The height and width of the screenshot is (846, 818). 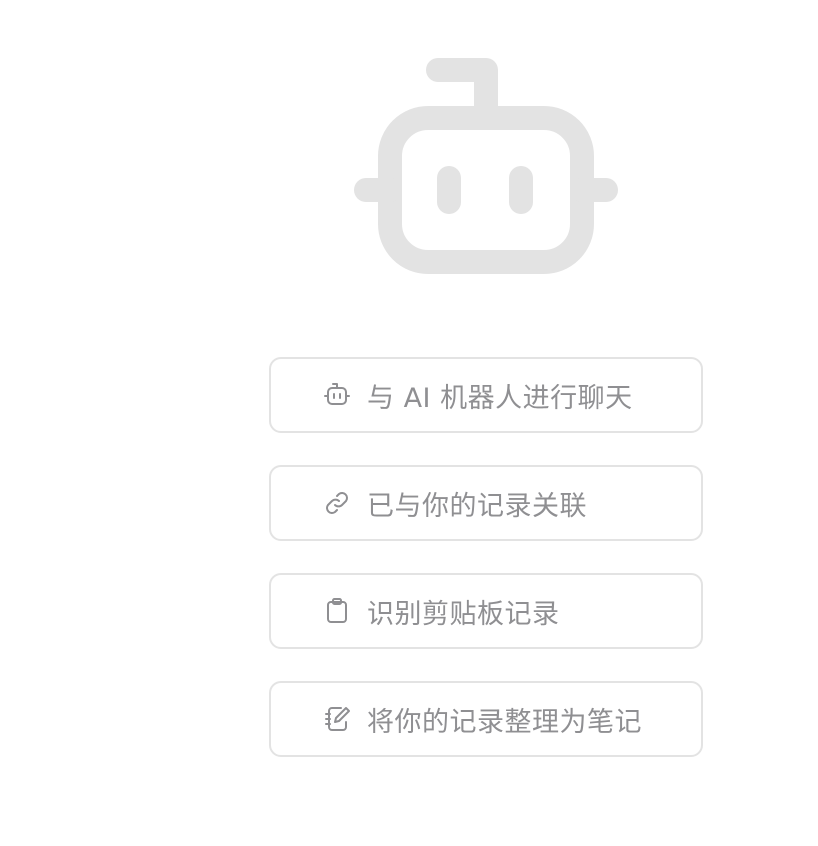 I want to click on organize-notes-button: 将你的记录整理为笔记, so click(x=486, y=719).